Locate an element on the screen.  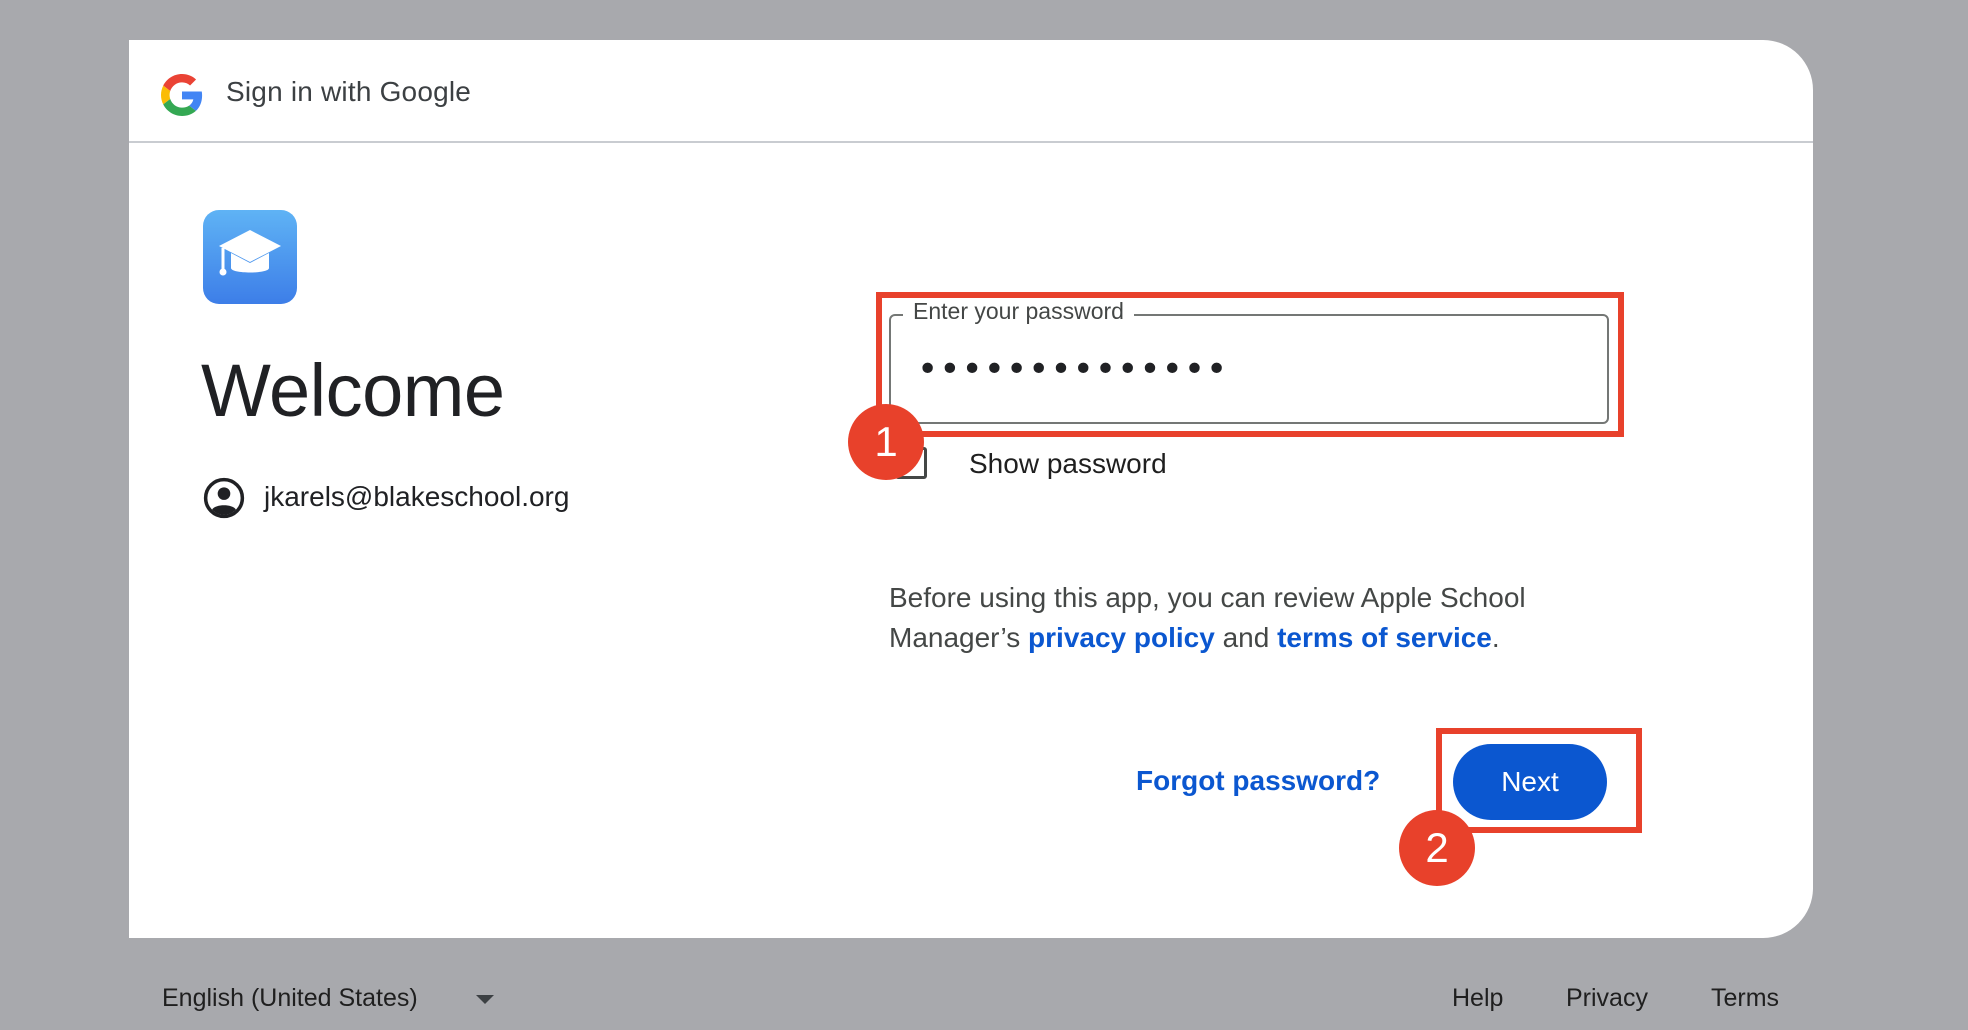
disclaimer-suffix: . is located at coordinates (1495, 637).